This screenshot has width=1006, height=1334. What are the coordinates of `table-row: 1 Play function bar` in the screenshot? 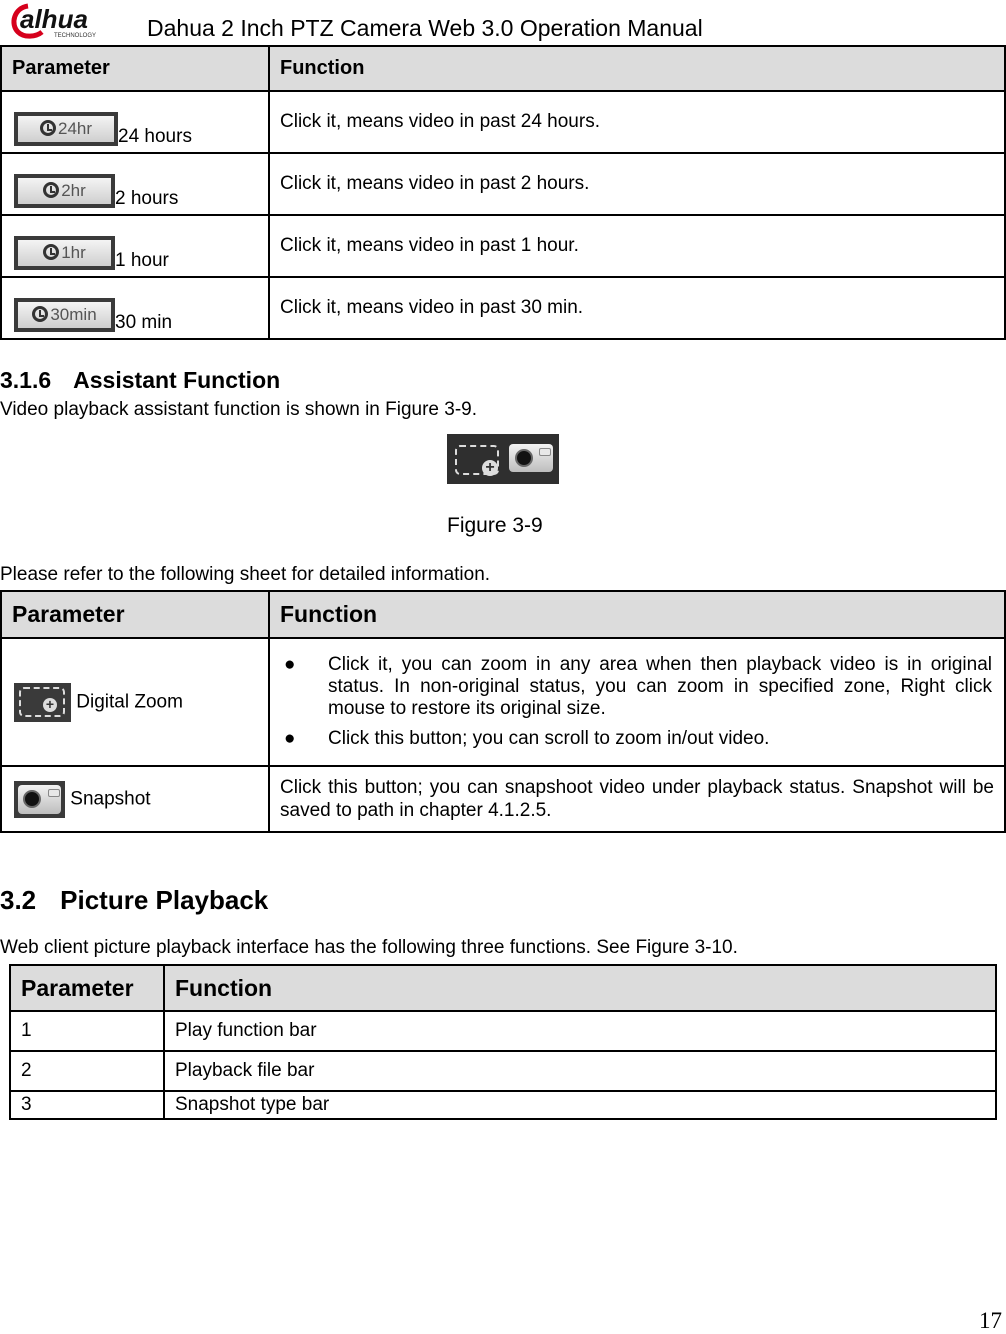 It's located at (503, 1031).